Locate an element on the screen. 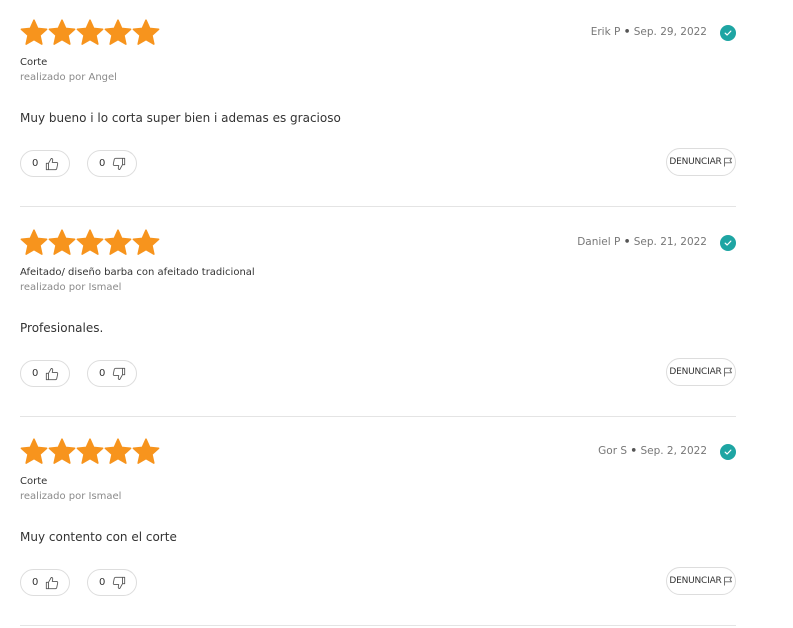  review-meta: Gor S • Sep. 2, 2022 is located at coordinates (652, 451).